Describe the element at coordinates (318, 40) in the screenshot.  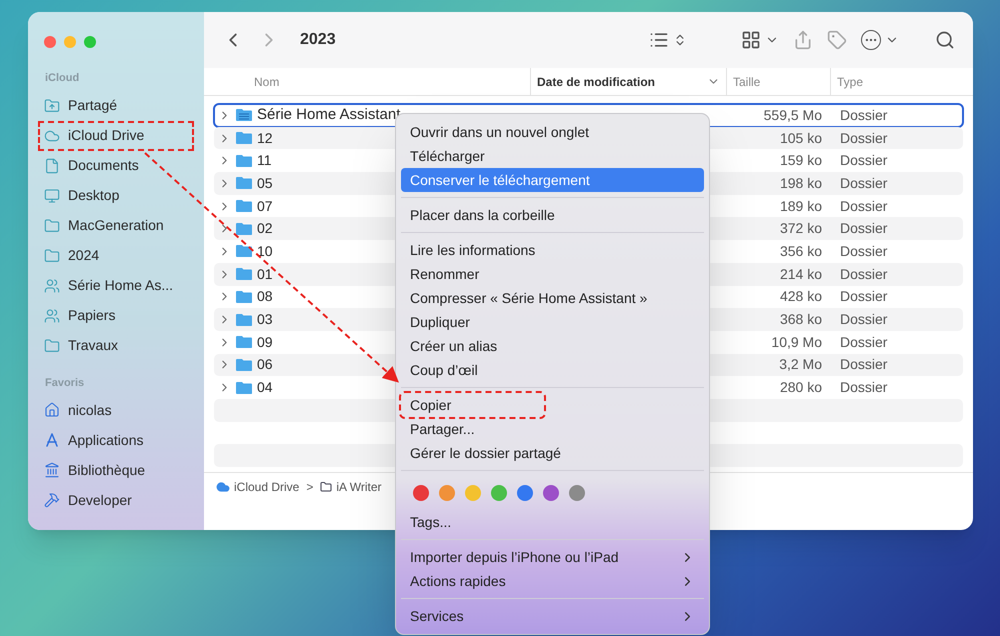
I see `window-title: 2023` at that location.